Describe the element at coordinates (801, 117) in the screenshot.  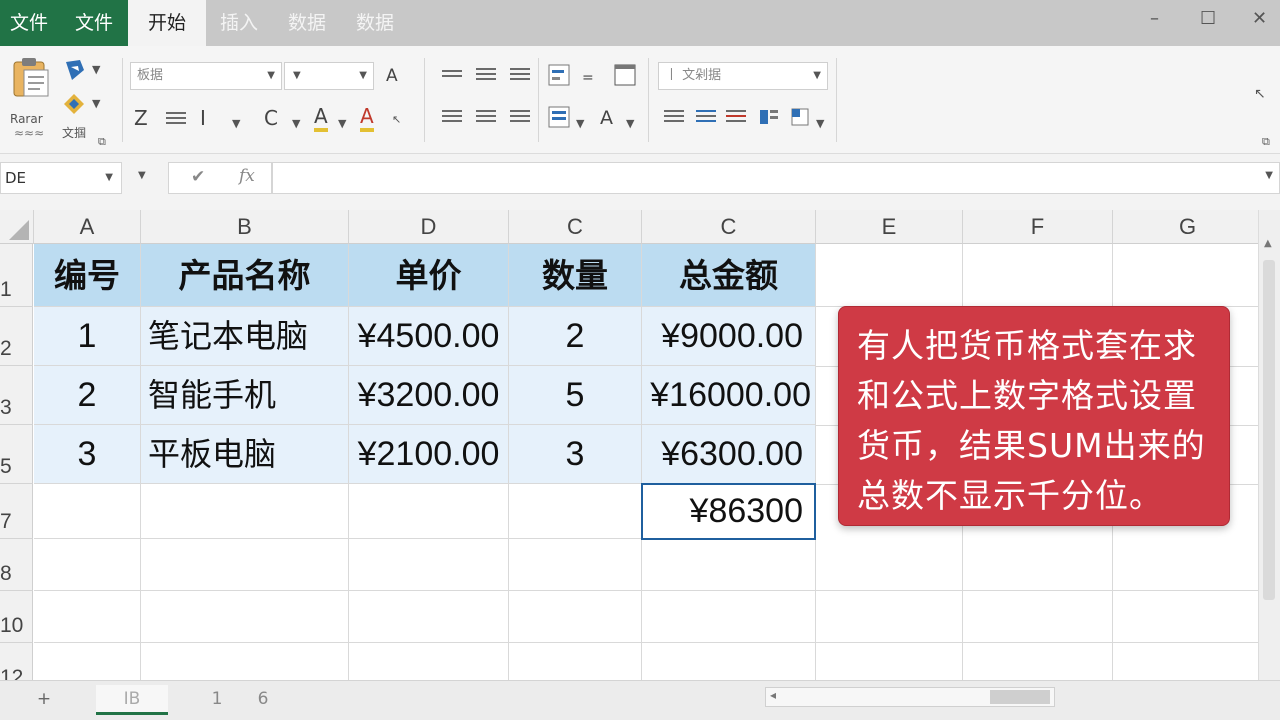
I see `insert-cells-icon` at that location.